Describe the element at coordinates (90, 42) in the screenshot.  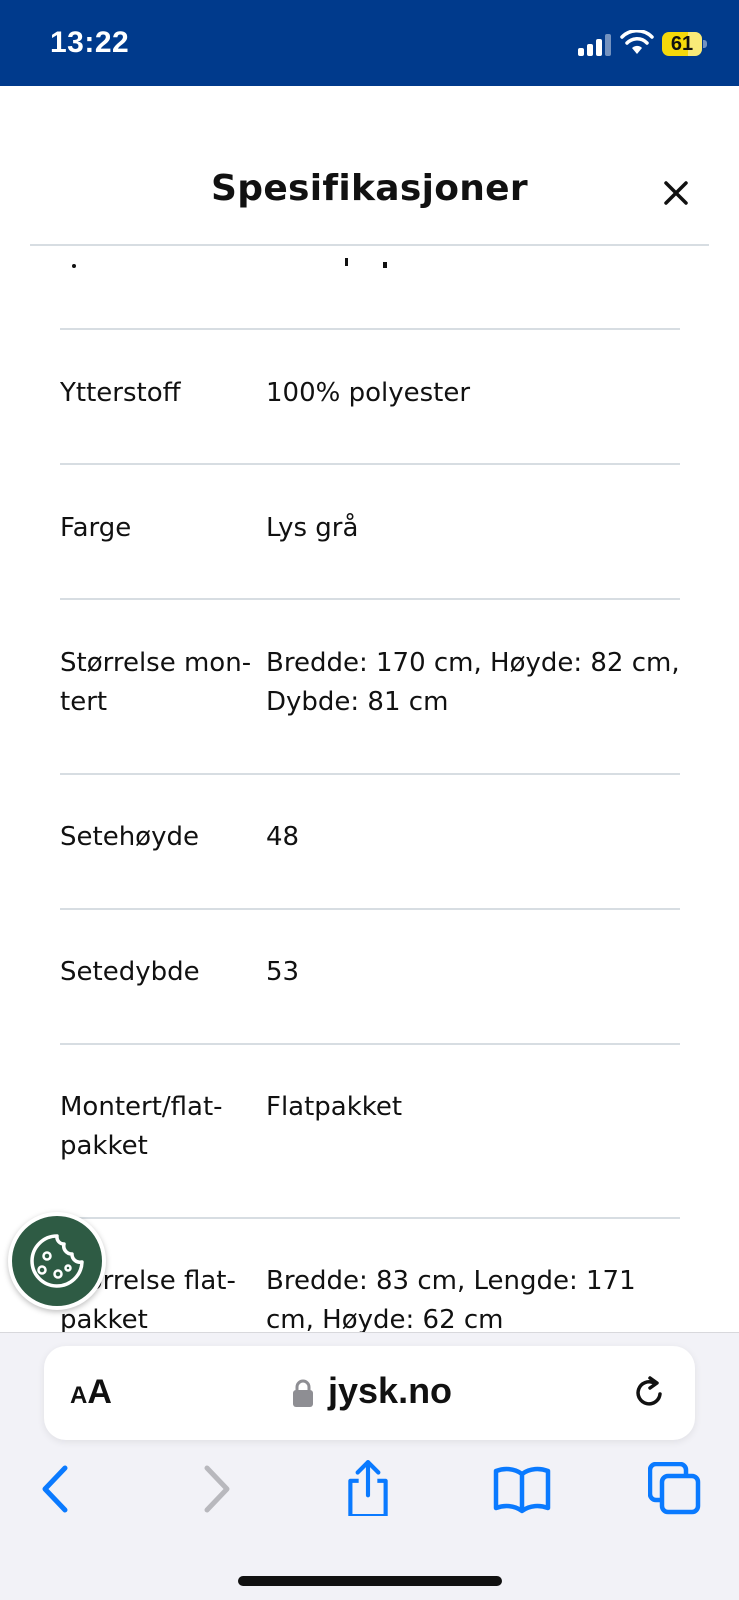
I see `status-time: 13:22` at that location.